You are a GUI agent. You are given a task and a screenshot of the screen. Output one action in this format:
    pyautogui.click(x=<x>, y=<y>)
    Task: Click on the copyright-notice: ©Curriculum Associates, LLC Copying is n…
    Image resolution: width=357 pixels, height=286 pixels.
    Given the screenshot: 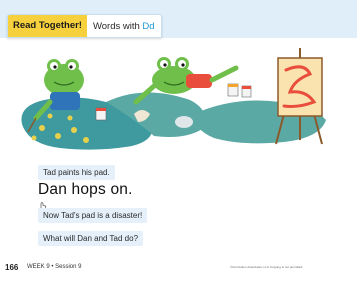 What is the action you would take?
    pyautogui.click(x=267, y=267)
    